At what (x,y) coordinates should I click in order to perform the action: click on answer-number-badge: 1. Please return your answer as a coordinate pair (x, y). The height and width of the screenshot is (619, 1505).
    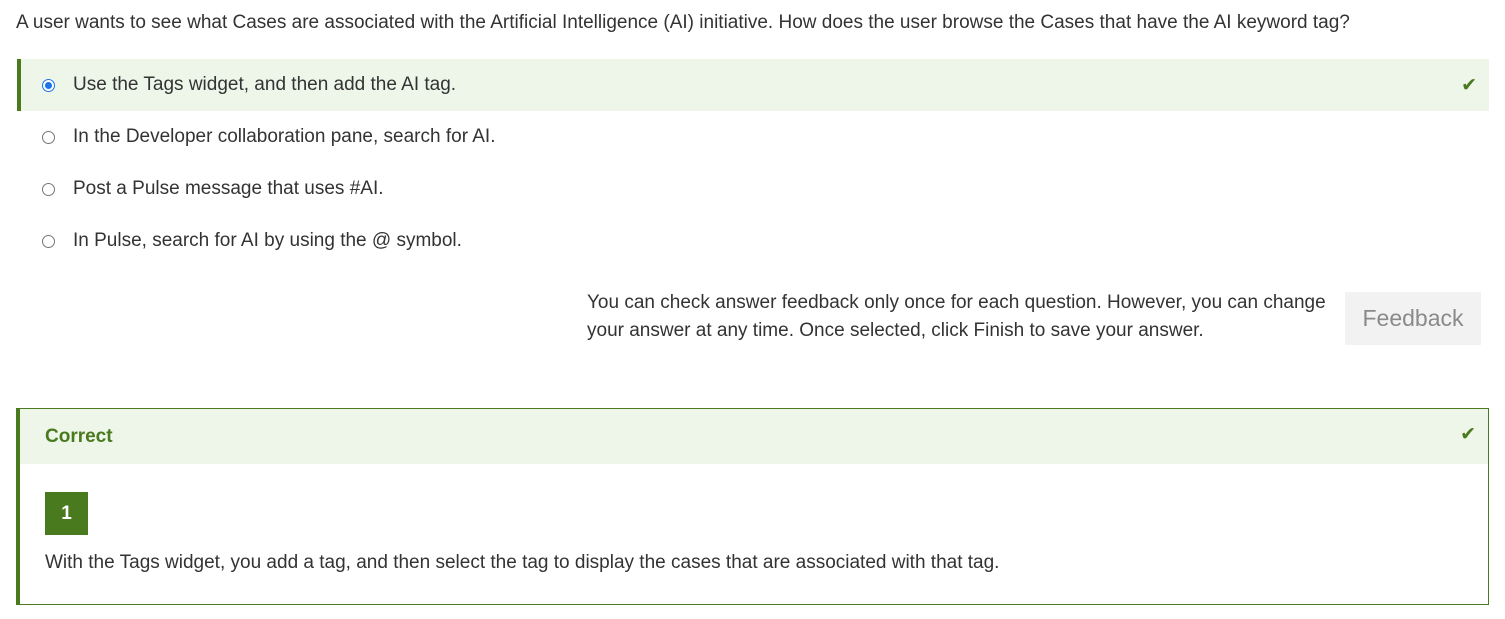
    Looking at the image, I should click on (66, 513).